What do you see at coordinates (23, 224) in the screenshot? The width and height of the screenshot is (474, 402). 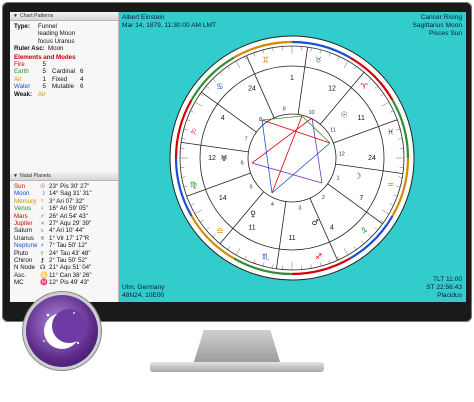 I see `planet-name: Jupiter` at bounding box center [23, 224].